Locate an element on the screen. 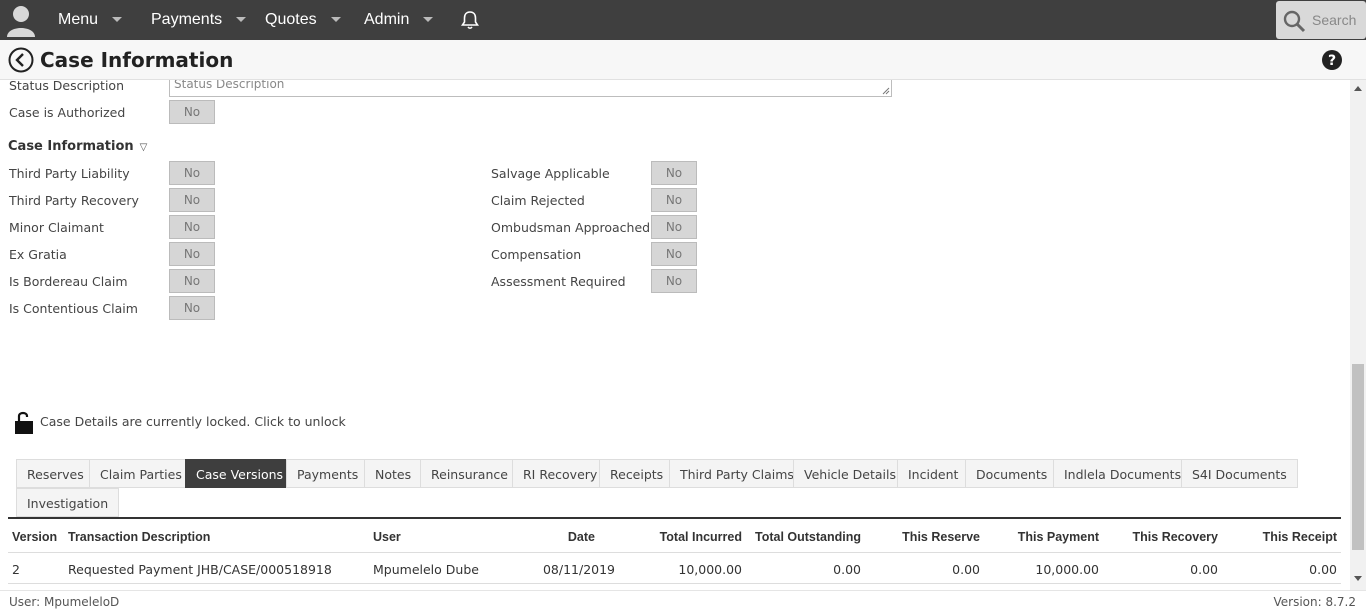 The height and width of the screenshot is (613, 1366). status-description-label: Status Description is located at coordinates (66, 86).